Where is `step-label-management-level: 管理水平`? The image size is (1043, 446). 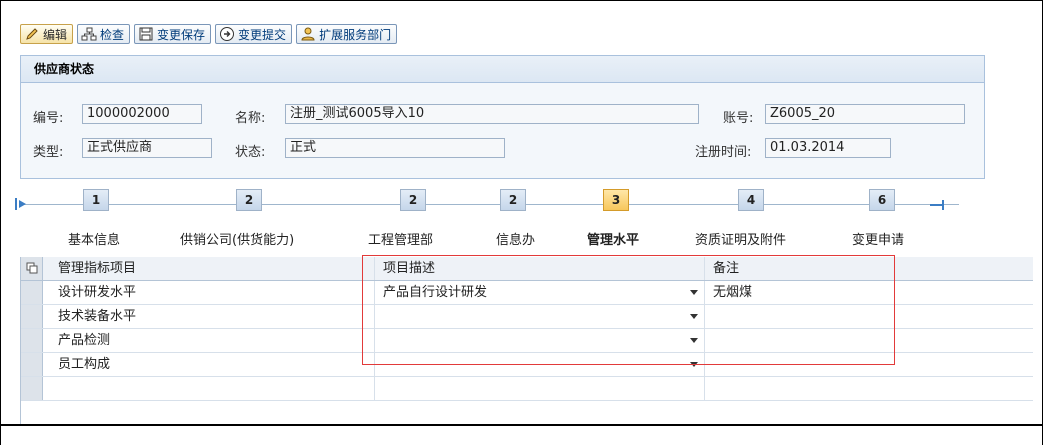 step-label-management-level: 管理水平 is located at coordinates (613, 238).